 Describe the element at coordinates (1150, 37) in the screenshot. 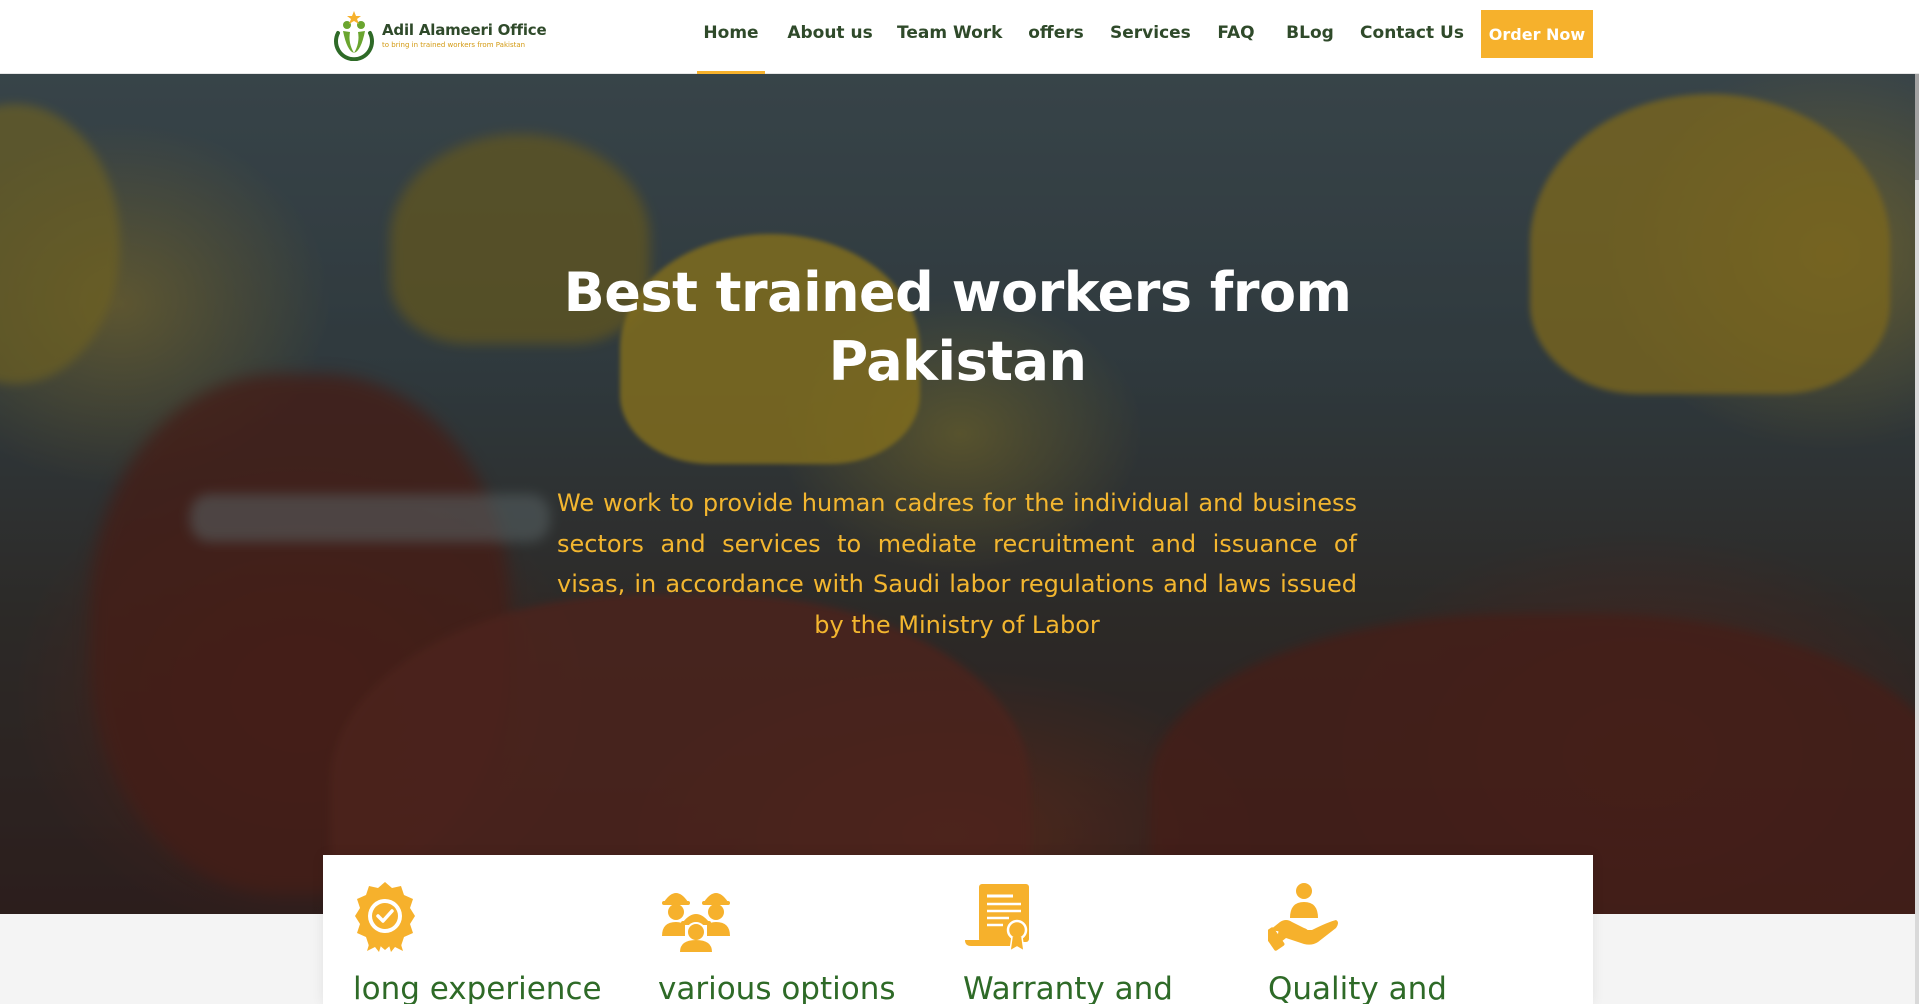

I see `nav-services: Services` at that location.